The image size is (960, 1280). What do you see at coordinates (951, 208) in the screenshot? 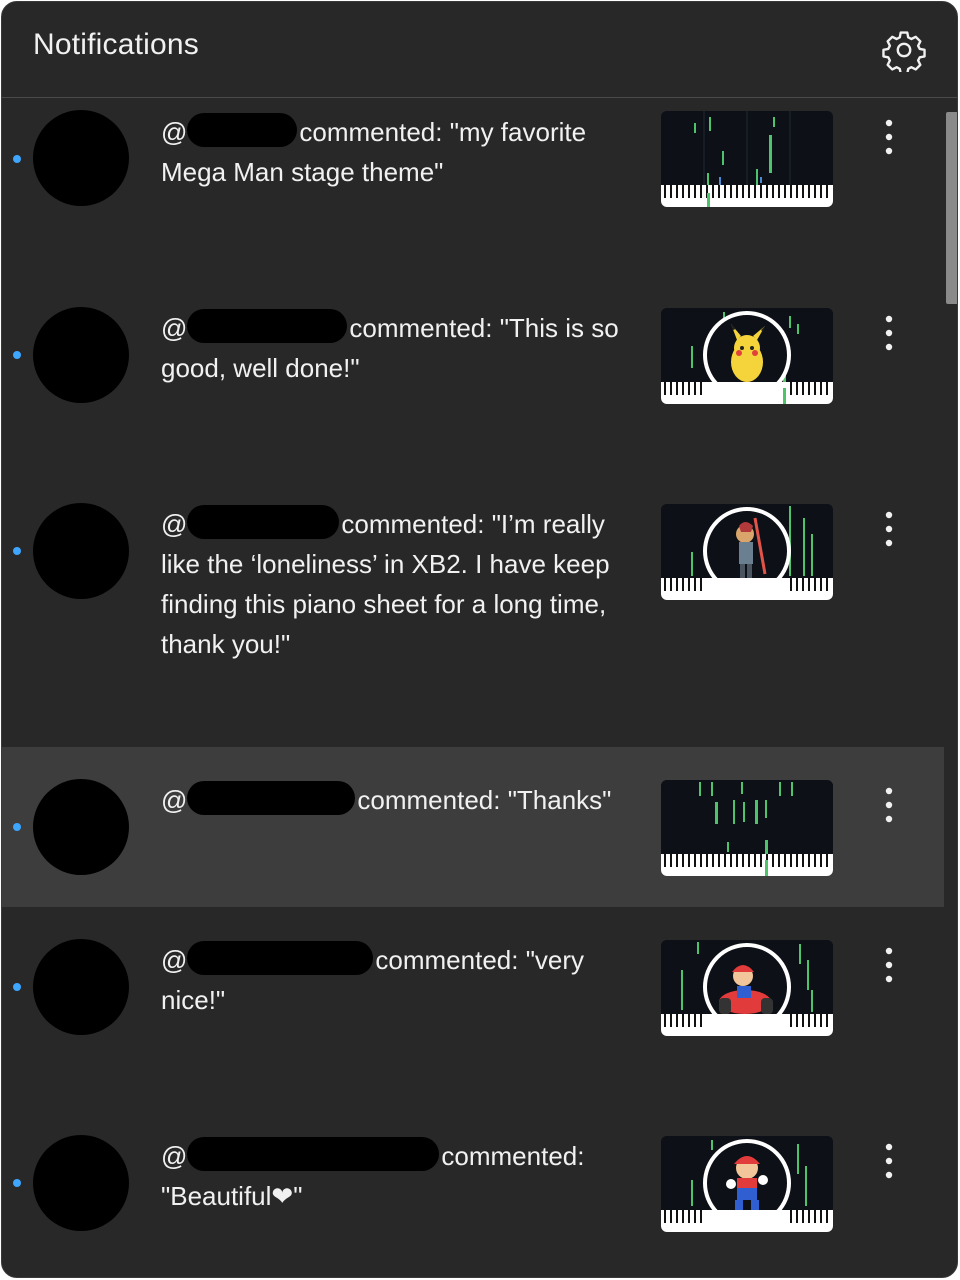
I see `scrollbar-thumb` at bounding box center [951, 208].